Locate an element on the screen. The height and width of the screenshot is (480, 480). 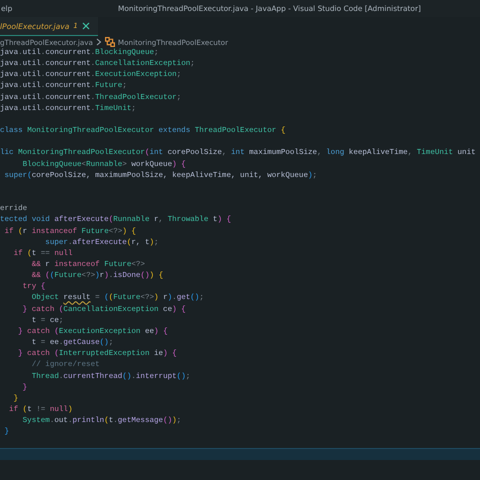
class-icon is located at coordinates (109, 42).